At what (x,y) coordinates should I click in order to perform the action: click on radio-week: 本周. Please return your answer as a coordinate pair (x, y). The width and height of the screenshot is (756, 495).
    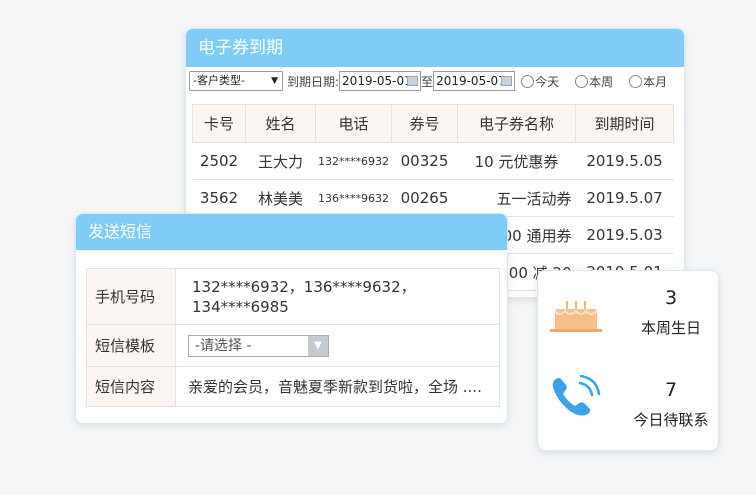
    Looking at the image, I should click on (594, 81).